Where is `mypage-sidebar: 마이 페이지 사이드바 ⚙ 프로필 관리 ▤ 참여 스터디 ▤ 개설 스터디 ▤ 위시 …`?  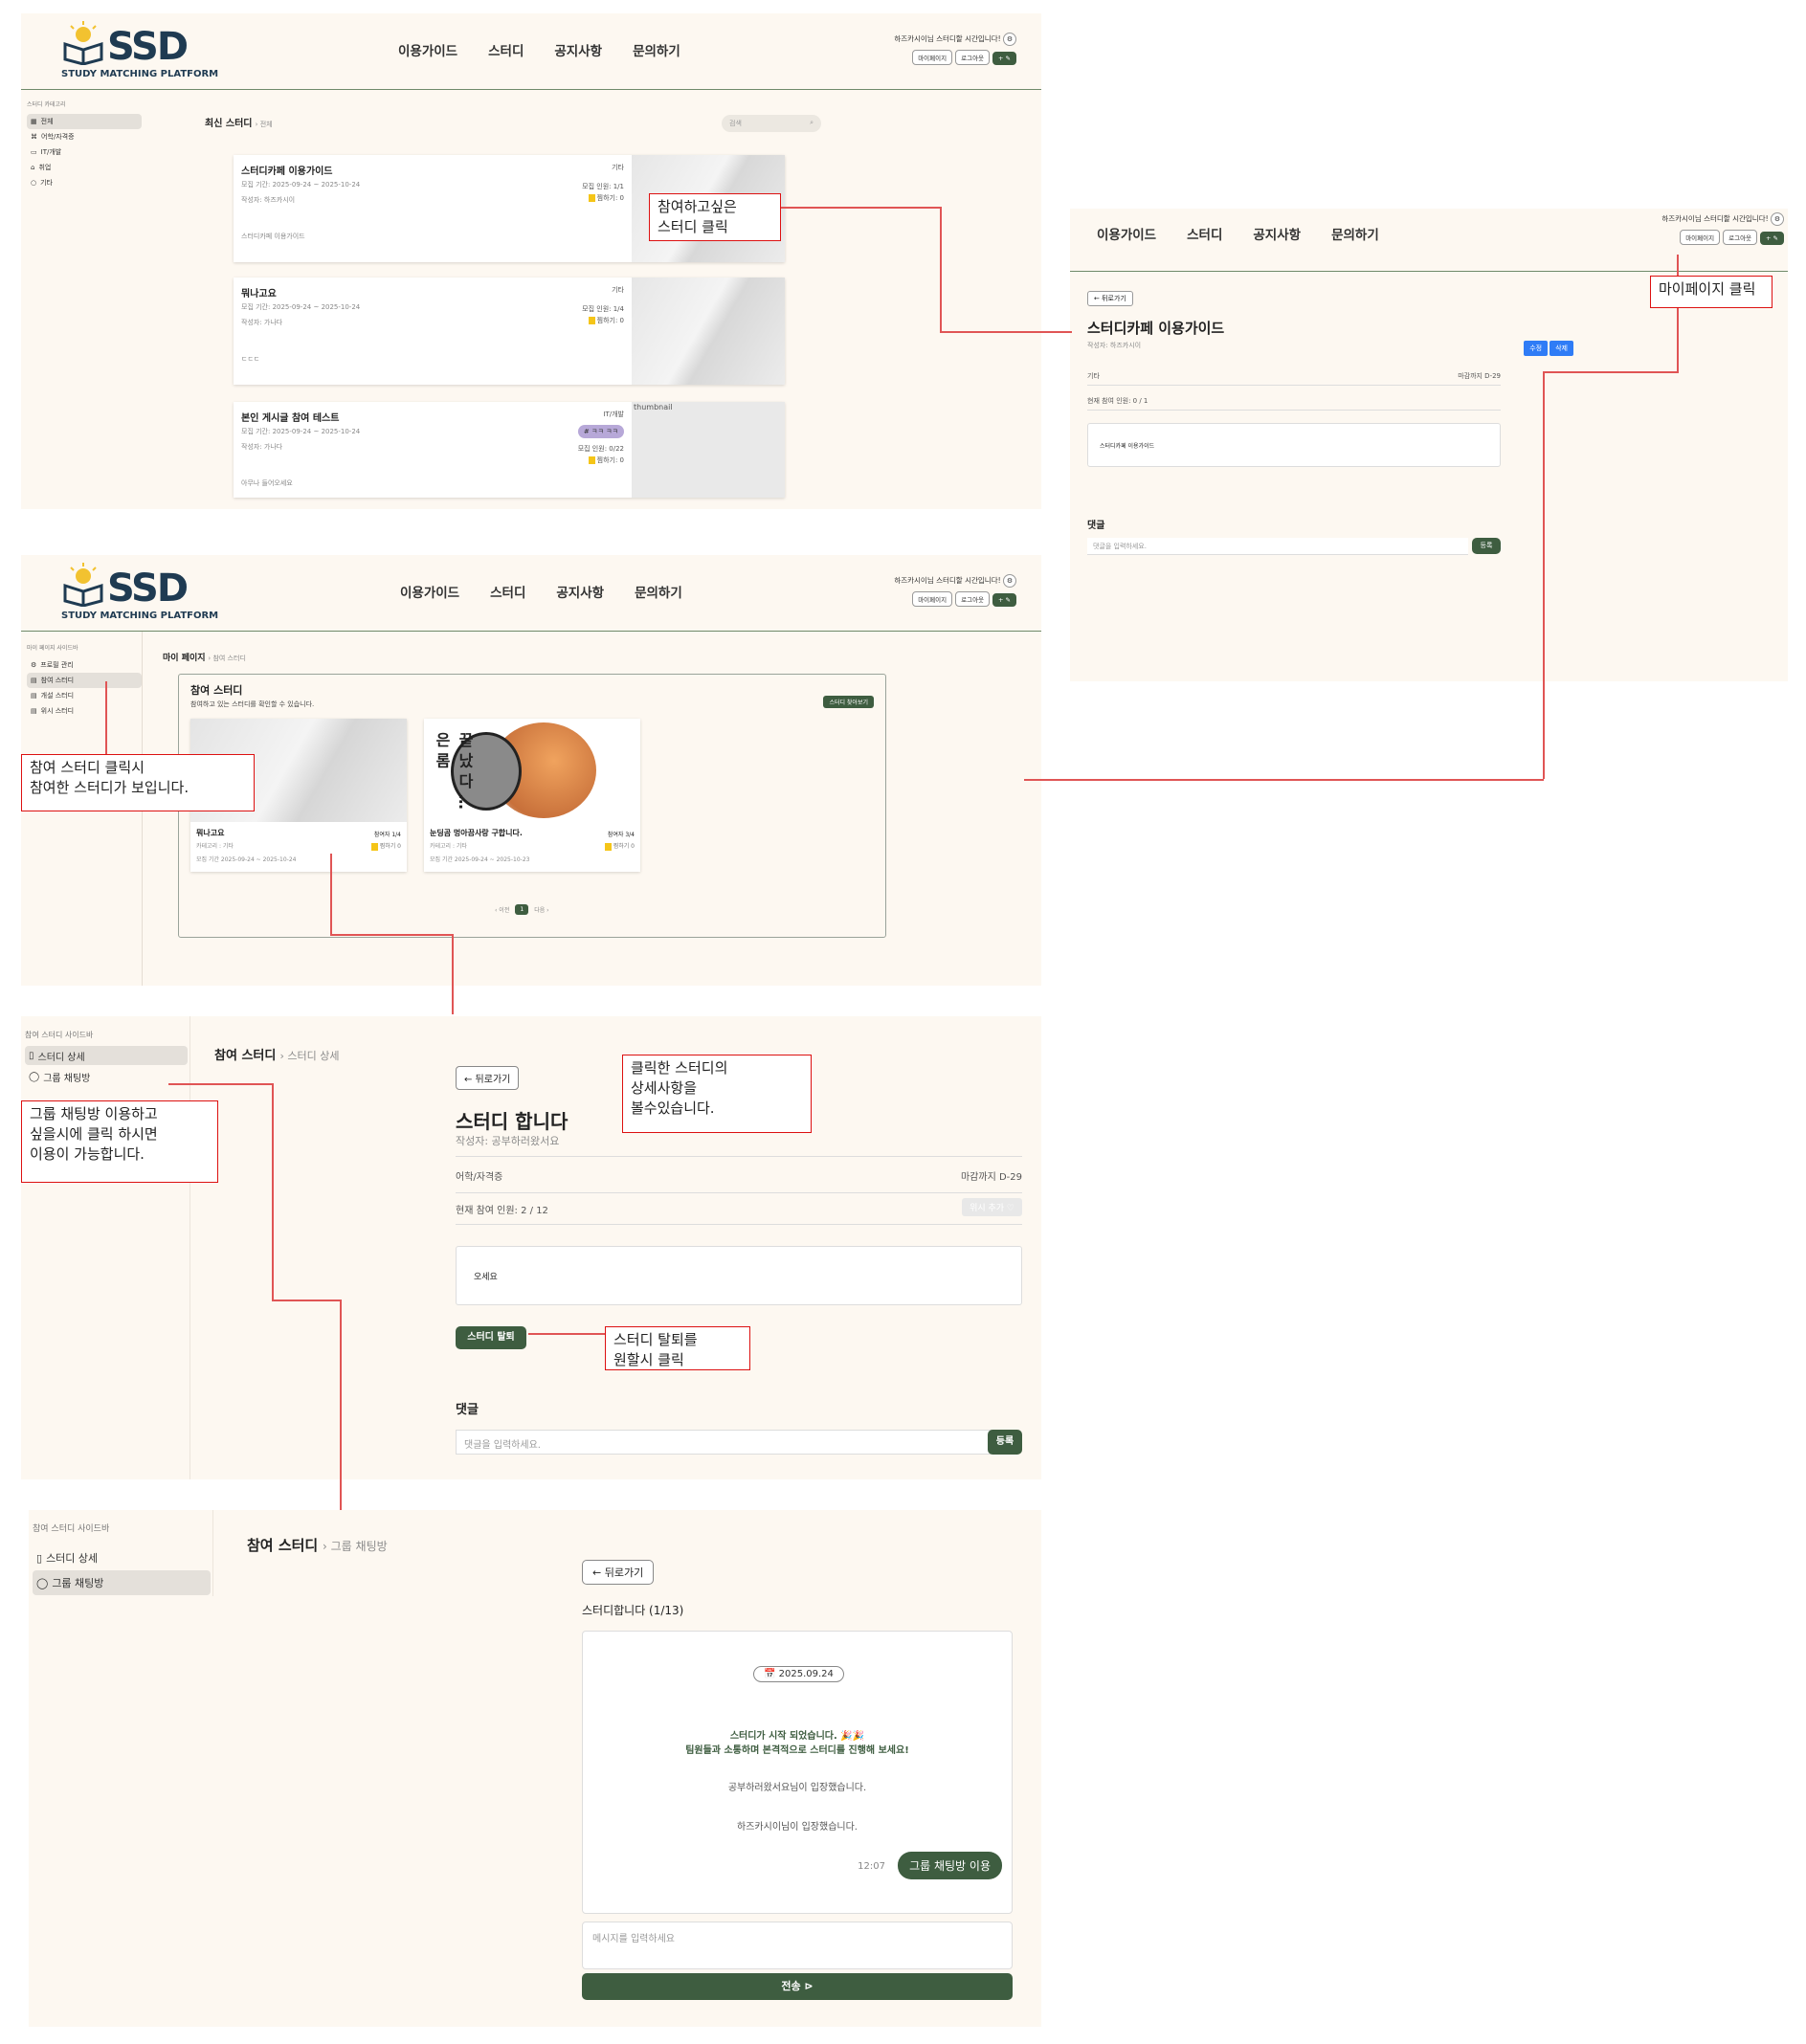 mypage-sidebar: 마이 페이지 사이드바 ⚙ 프로필 관리 ▤ 참여 스터디 ▤ 개설 스터디 ▤ 위시 … is located at coordinates (84, 681).